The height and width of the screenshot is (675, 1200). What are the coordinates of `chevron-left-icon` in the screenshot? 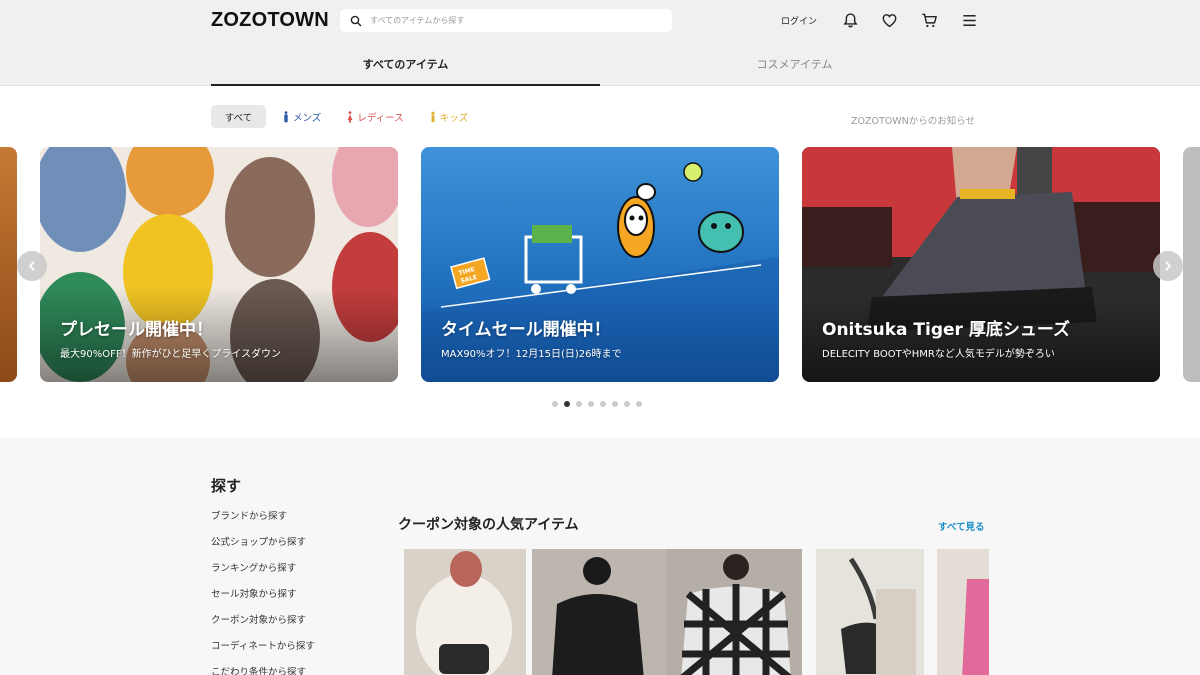 It's located at (31, 266).